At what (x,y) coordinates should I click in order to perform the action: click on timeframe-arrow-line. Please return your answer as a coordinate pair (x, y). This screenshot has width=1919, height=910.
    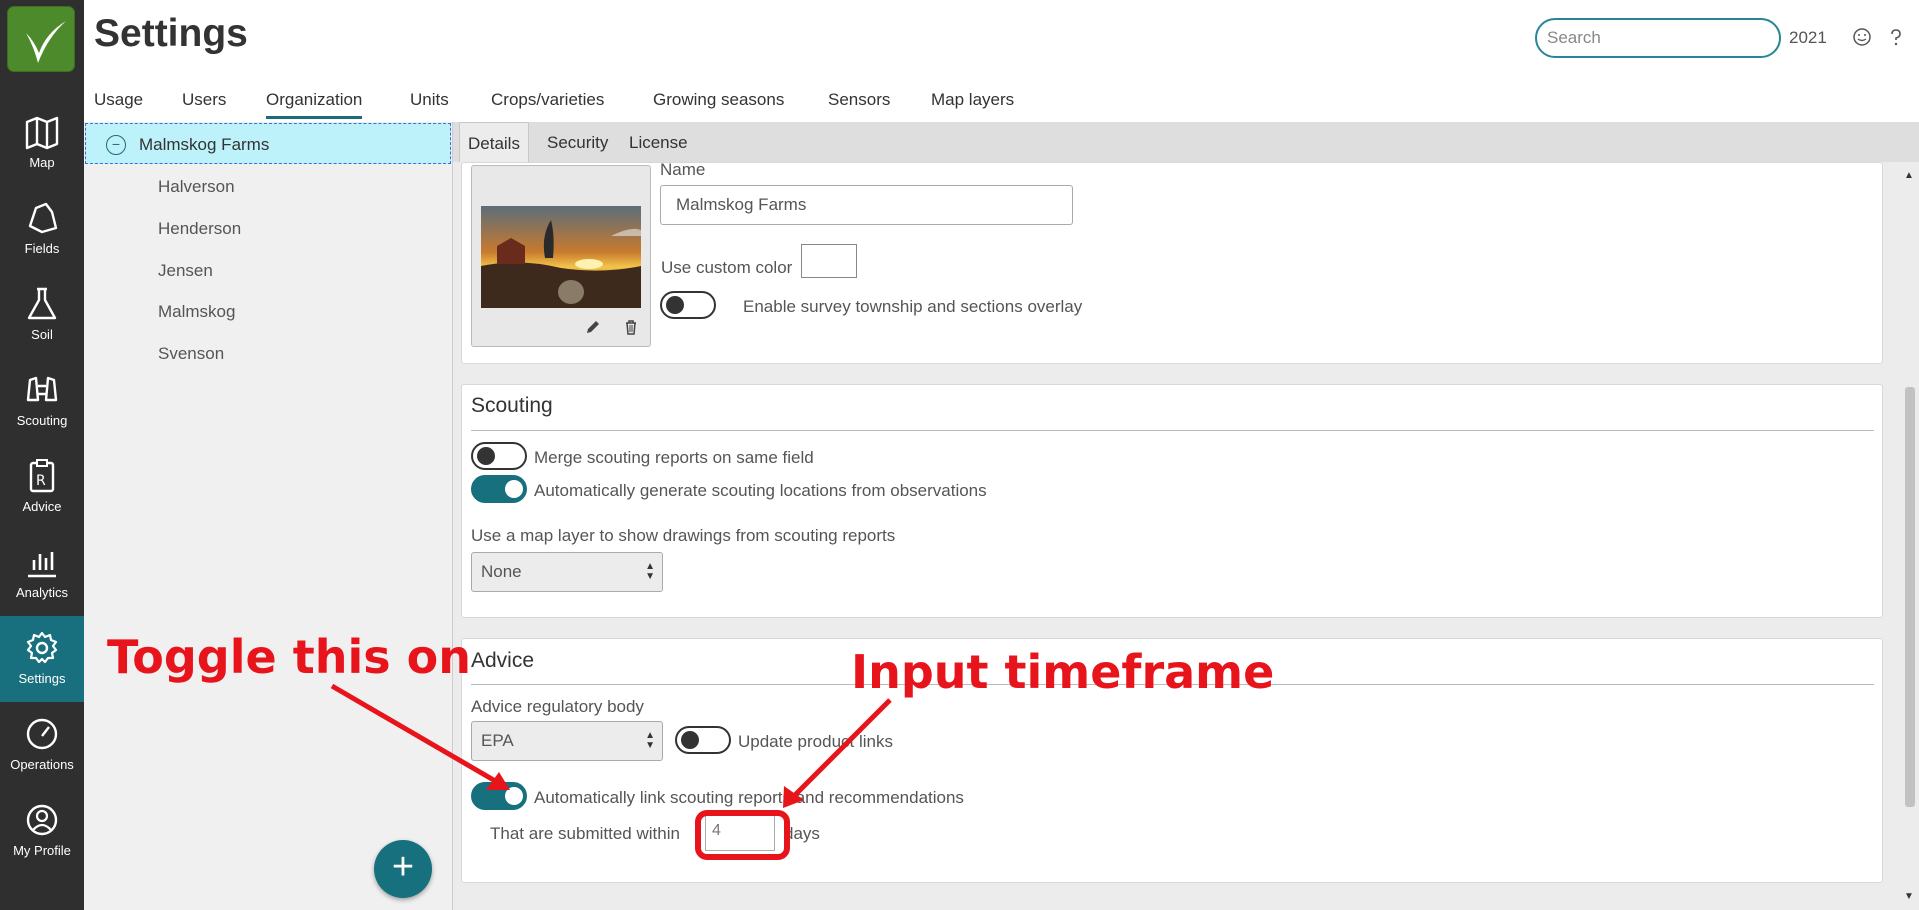
    Looking at the image, I should click on (841, 749).